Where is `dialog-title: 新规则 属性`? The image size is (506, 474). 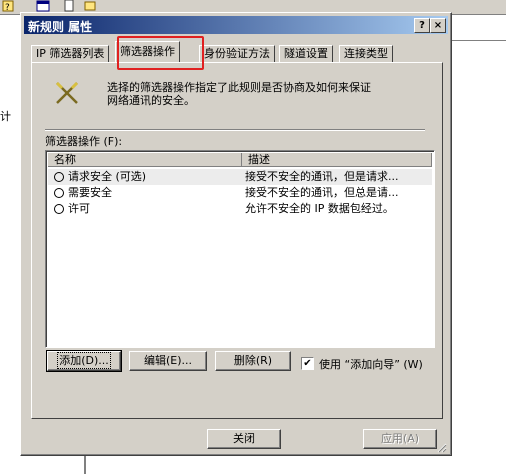
dialog-title: 新规则 属性 is located at coordinates (60, 27).